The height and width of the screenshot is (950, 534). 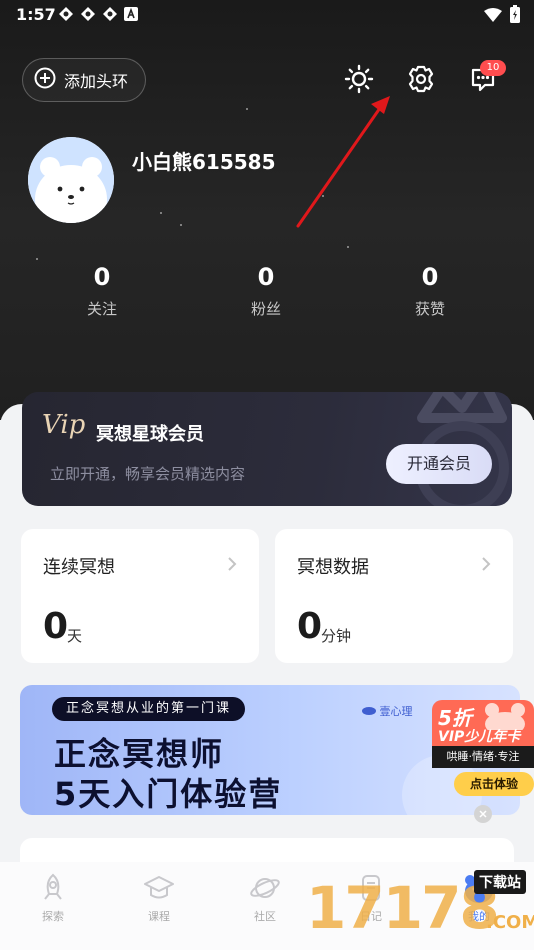 What do you see at coordinates (494, 784) in the screenshot?
I see `try-now-button: 点击体验` at bounding box center [494, 784].